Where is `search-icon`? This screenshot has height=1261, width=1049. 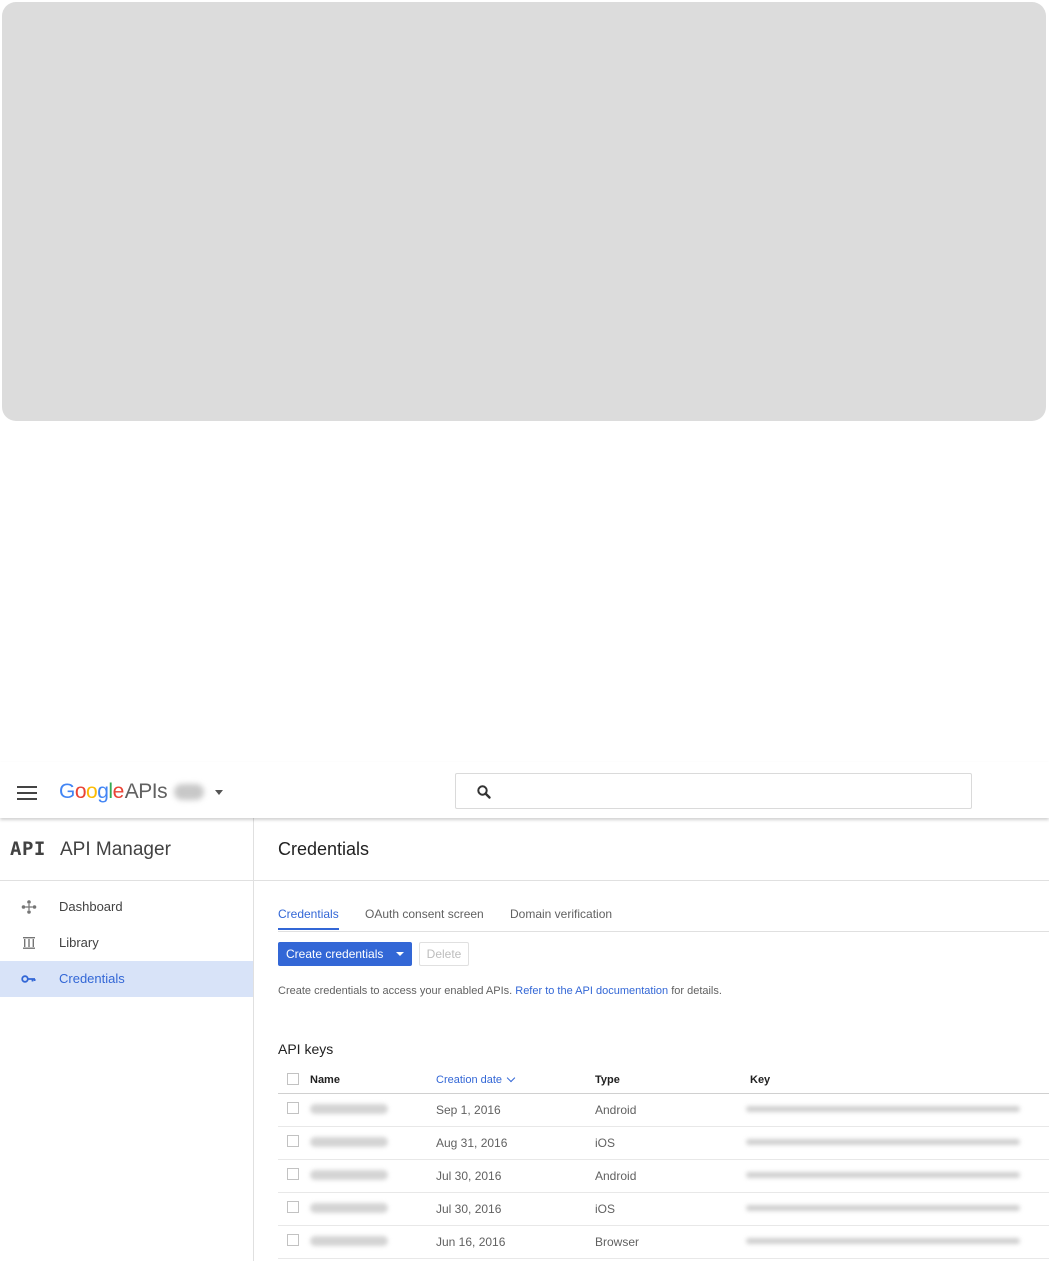 search-icon is located at coordinates (484, 792).